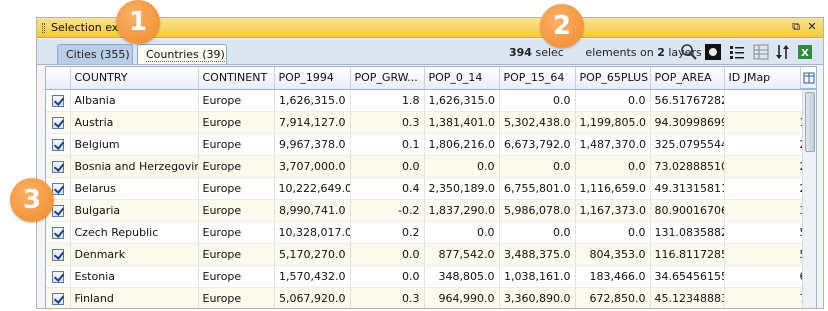  What do you see at coordinates (134, 78) in the screenshot?
I see `col-header-country: COUNTRY` at bounding box center [134, 78].